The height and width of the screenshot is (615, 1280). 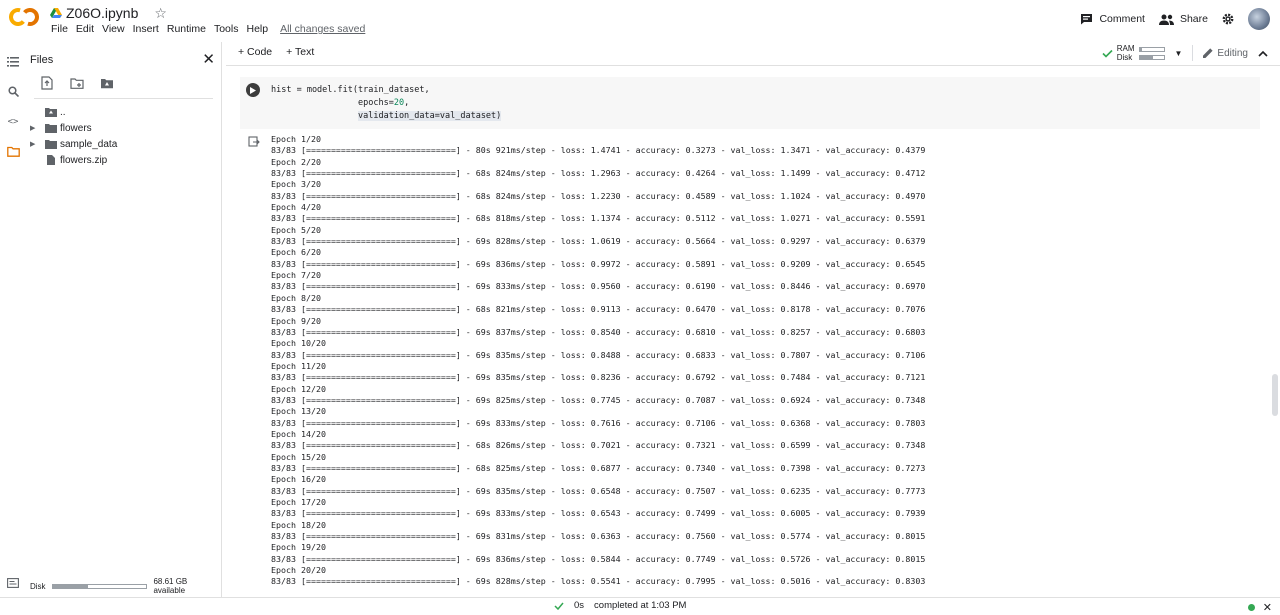 What do you see at coordinates (1228, 19) in the screenshot?
I see `settings-gear-icon` at bounding box center [1228, 19].